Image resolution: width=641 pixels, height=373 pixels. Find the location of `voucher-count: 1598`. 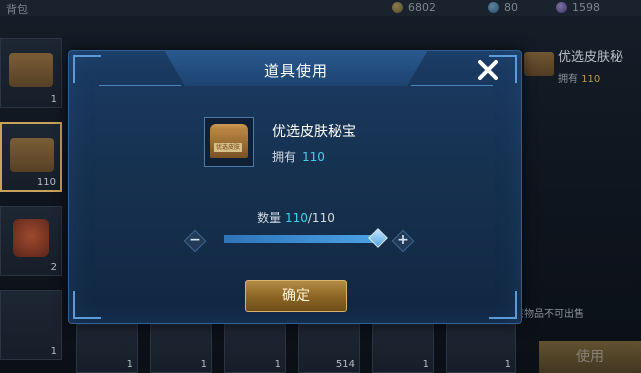

voucher-count: 1598 is located at coordinates (586, 7).